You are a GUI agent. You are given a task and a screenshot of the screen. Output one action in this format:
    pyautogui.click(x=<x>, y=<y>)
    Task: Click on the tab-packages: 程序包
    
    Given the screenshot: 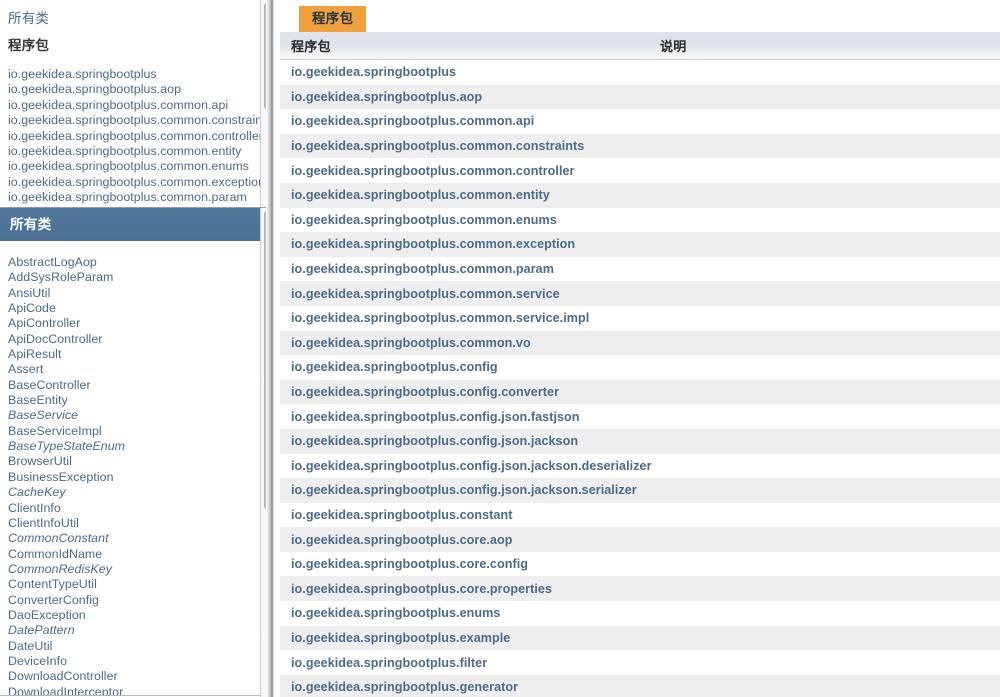 What is the action you would take?
    pyautogui.click(x=333, y=19)
    